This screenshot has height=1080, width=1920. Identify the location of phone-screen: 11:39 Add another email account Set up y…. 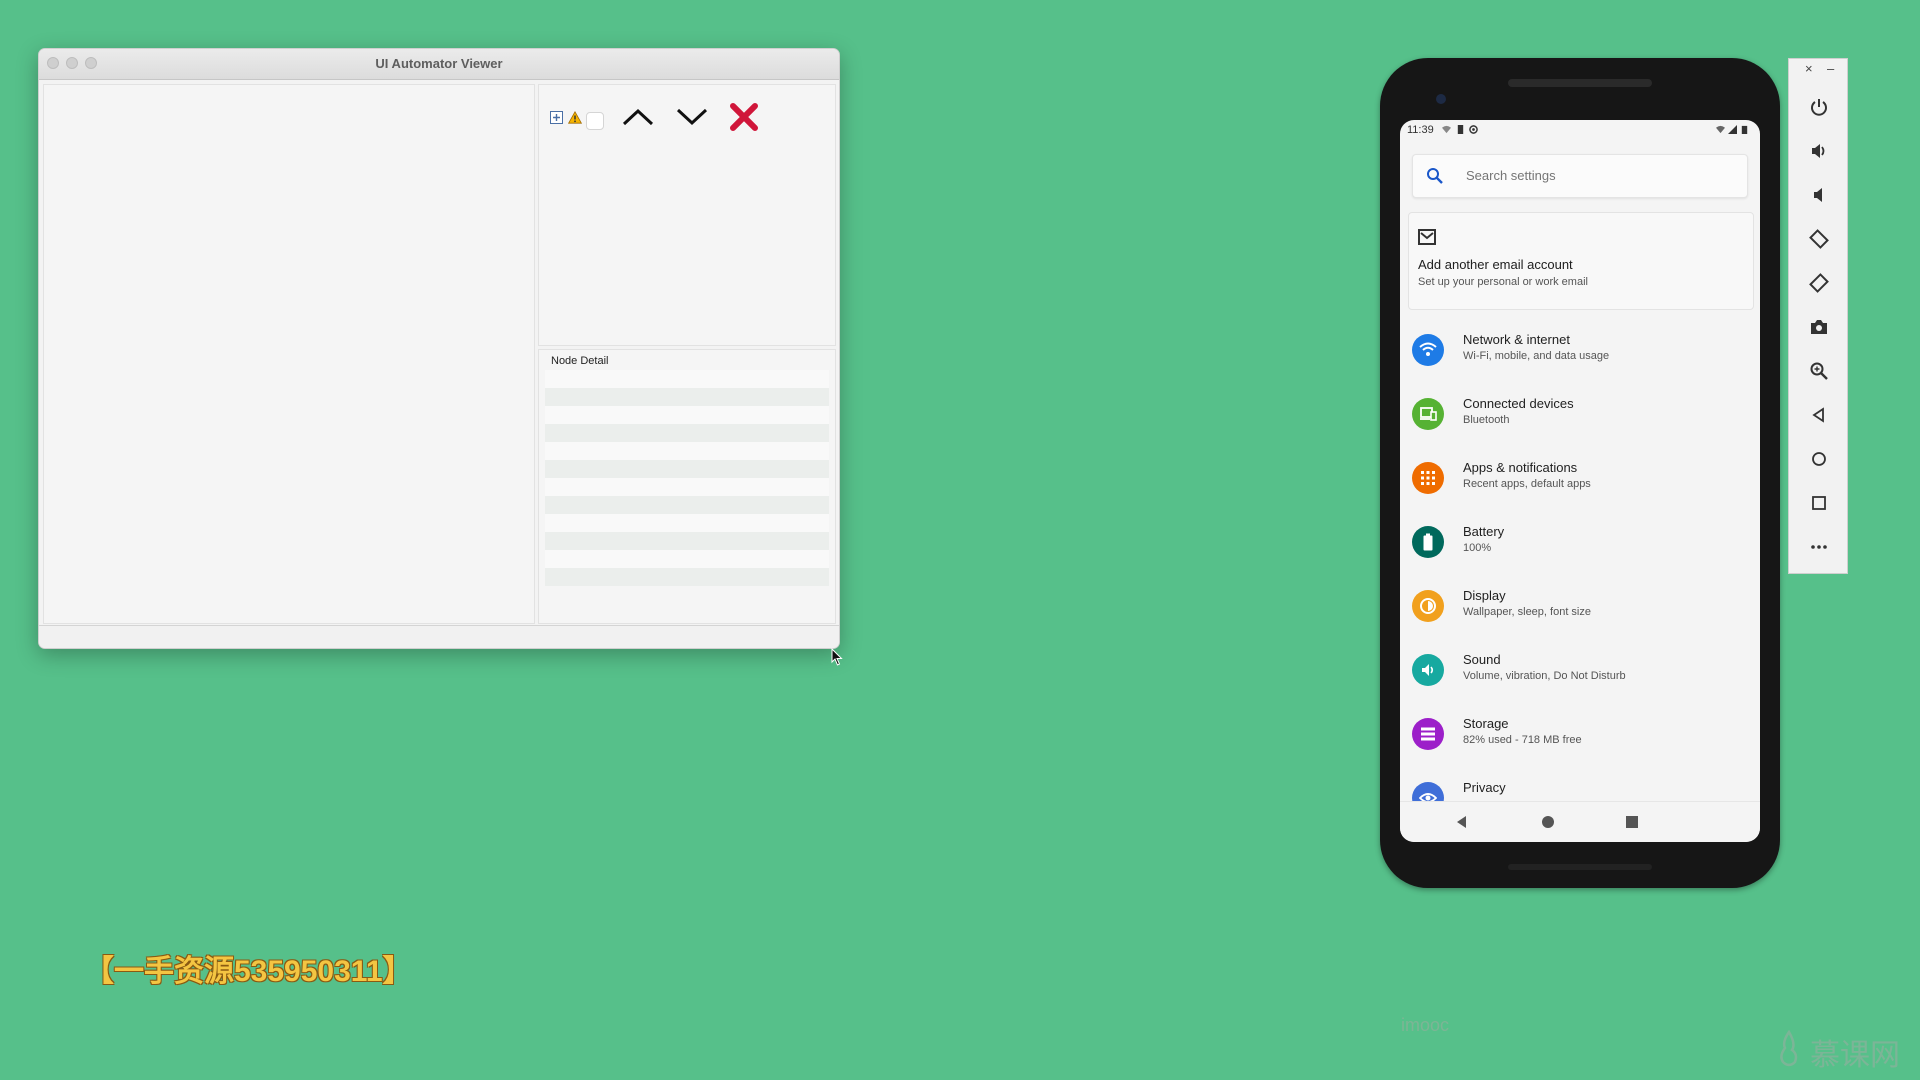
(1580, 481).